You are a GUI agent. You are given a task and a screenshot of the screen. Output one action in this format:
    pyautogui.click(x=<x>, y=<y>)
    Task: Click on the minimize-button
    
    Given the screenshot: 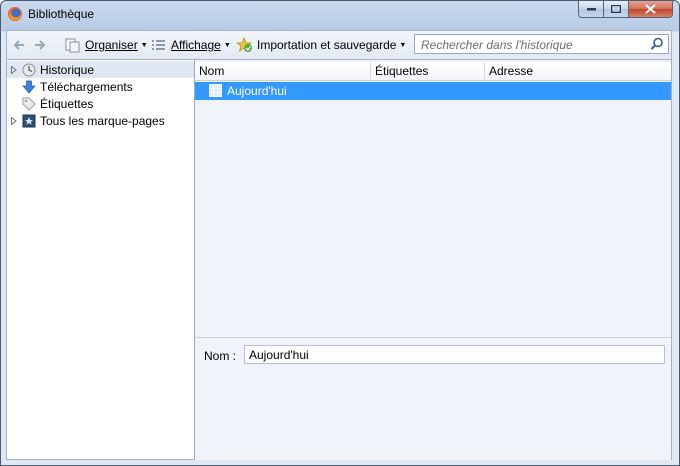 What is the action you would take?
    pyautogui.click(x=591, y=9)
    